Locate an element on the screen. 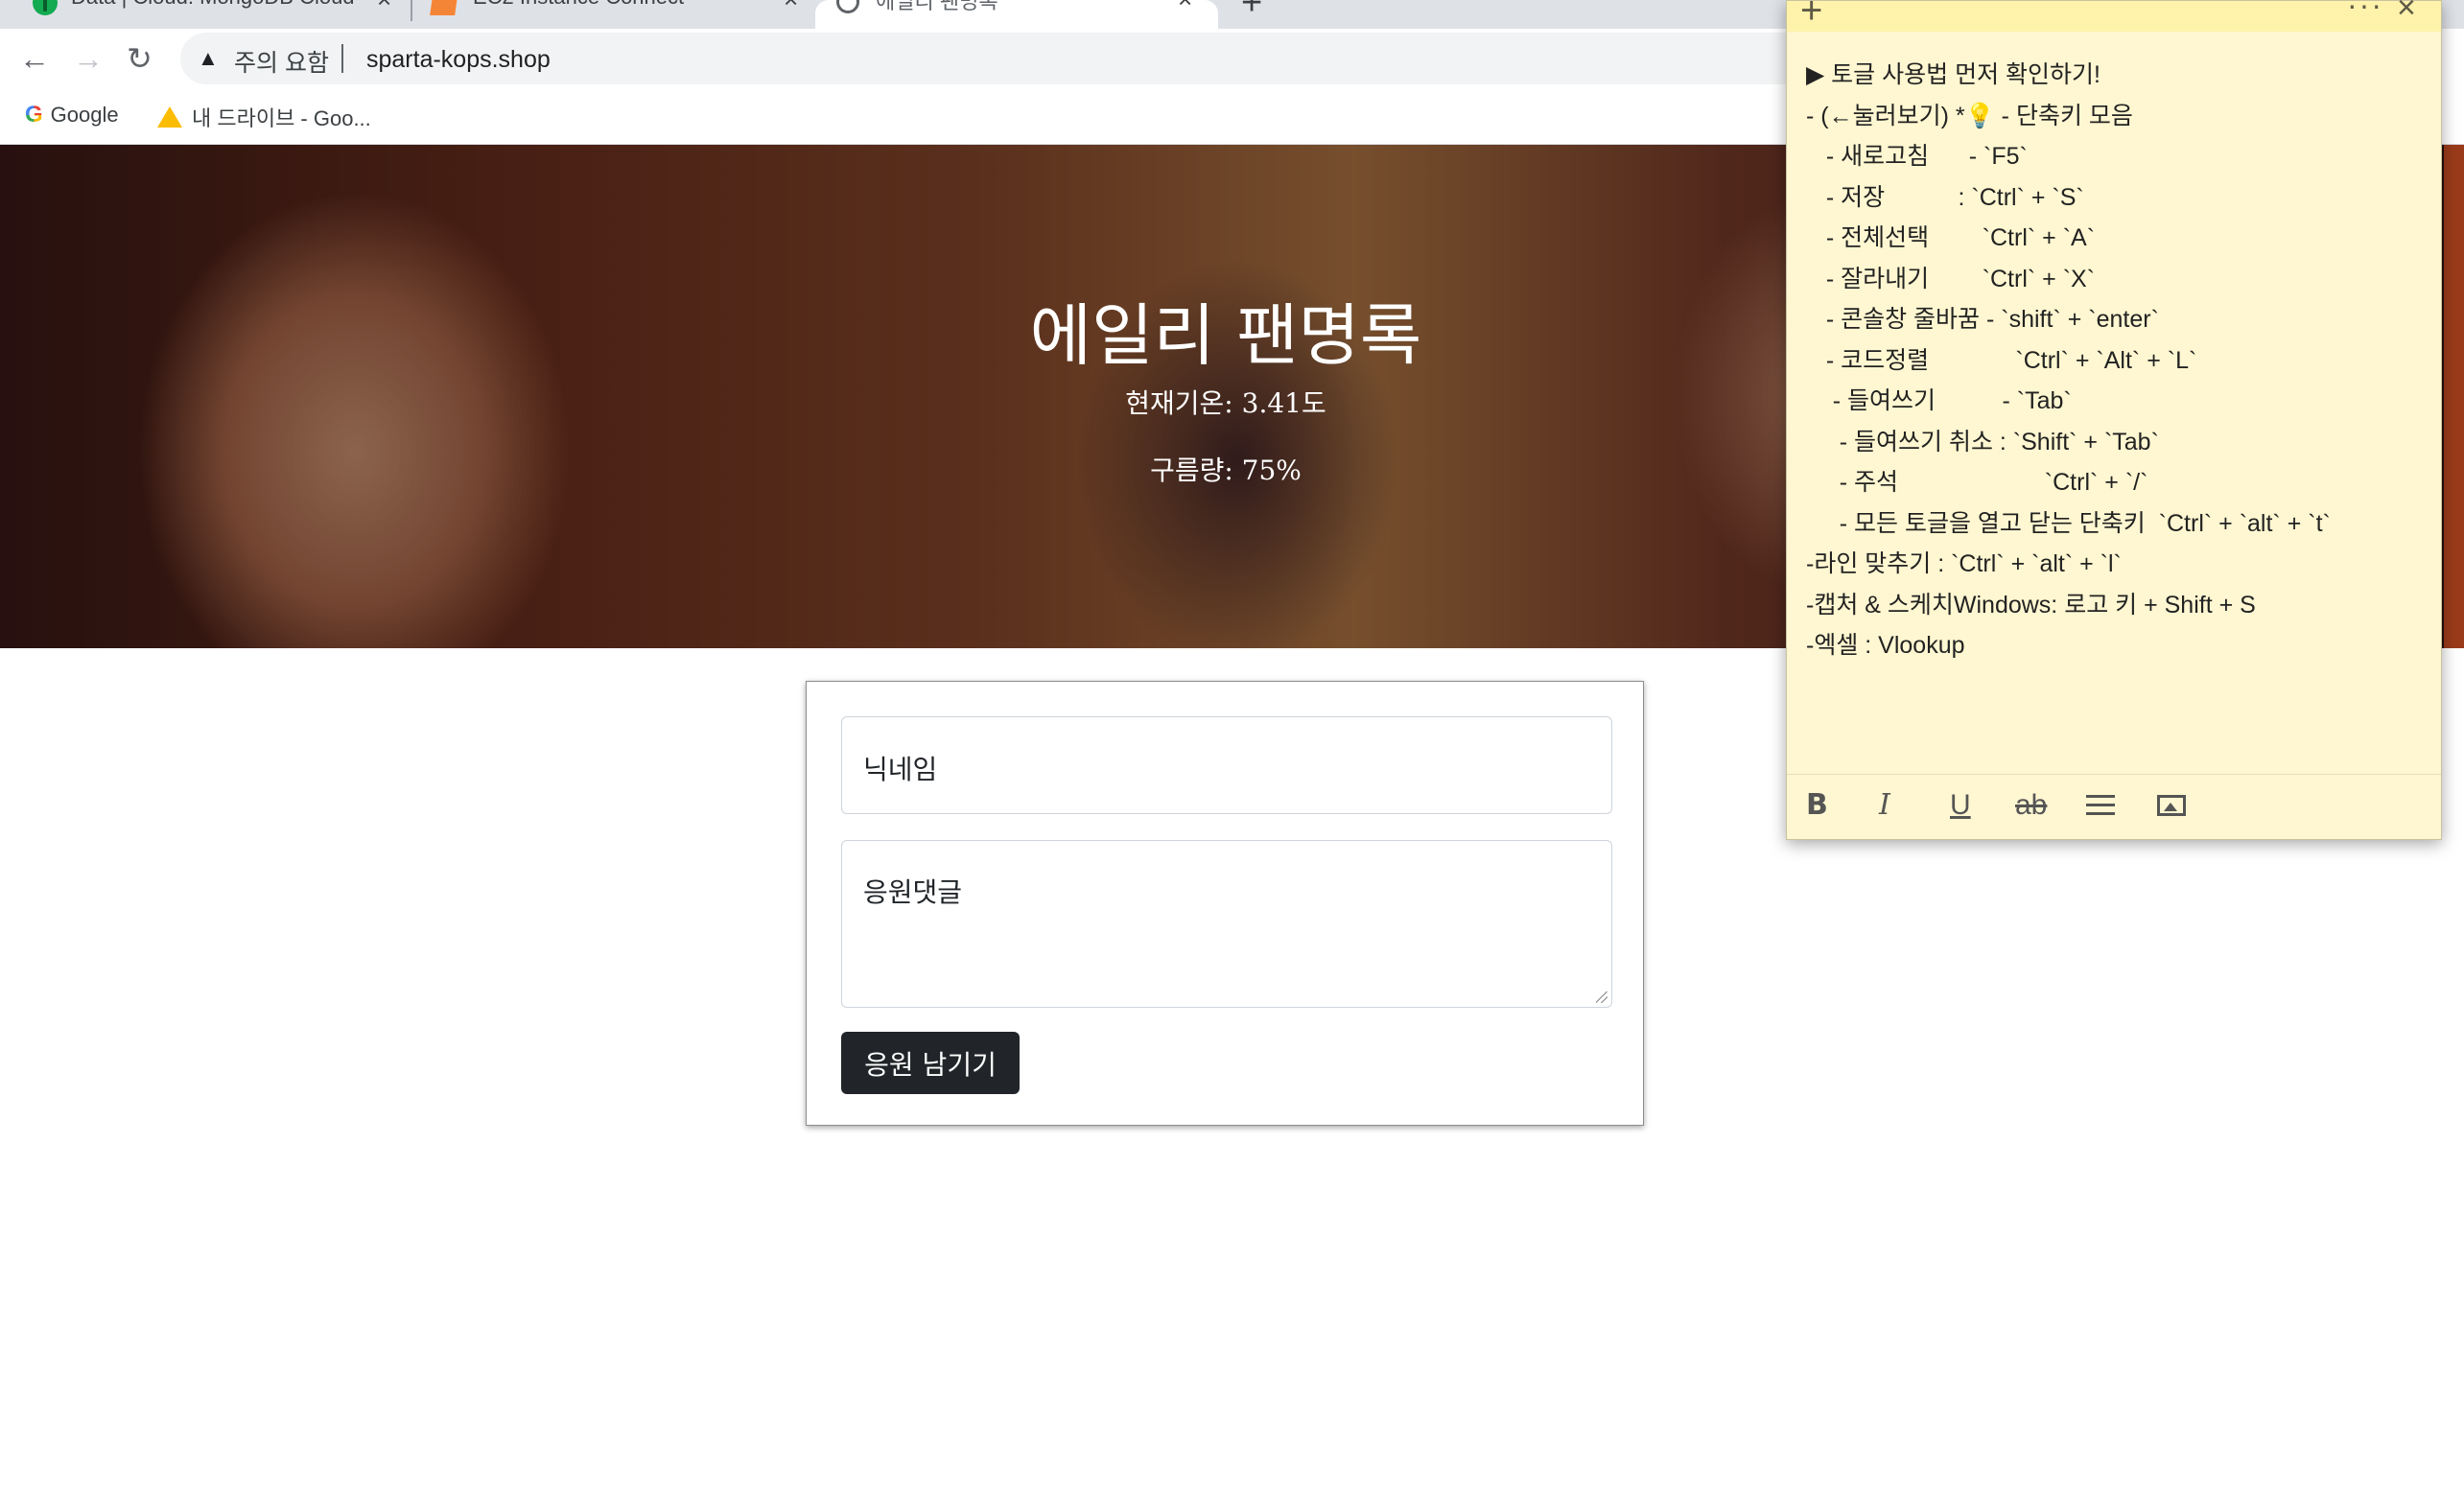  nickname-placeholder: 닉네임 is located at coordinates (900, 769).